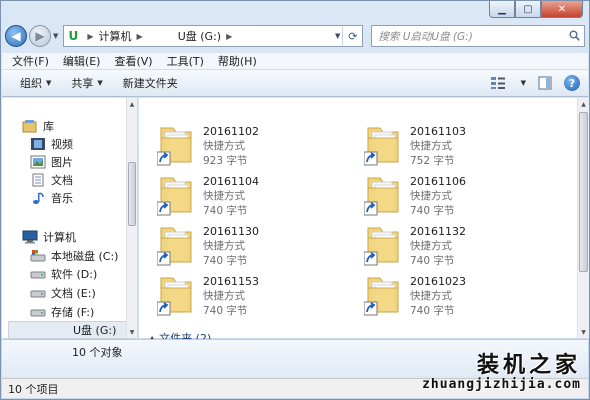 The height and width of the screenshot is (400, 590). I want to click on file-item: 20161106 快捷方式 740 字节, so click(464, 196).